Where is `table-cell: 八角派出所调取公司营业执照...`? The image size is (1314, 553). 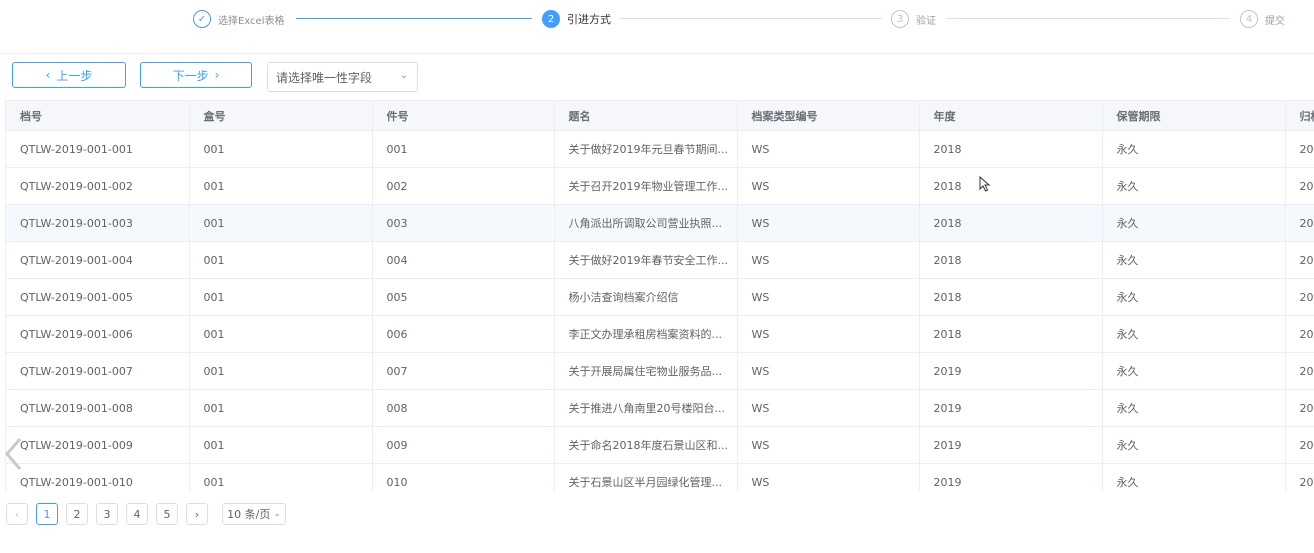
table-cell: 八角派出所调取公司营业执照... is located at coordinates (646, 223).